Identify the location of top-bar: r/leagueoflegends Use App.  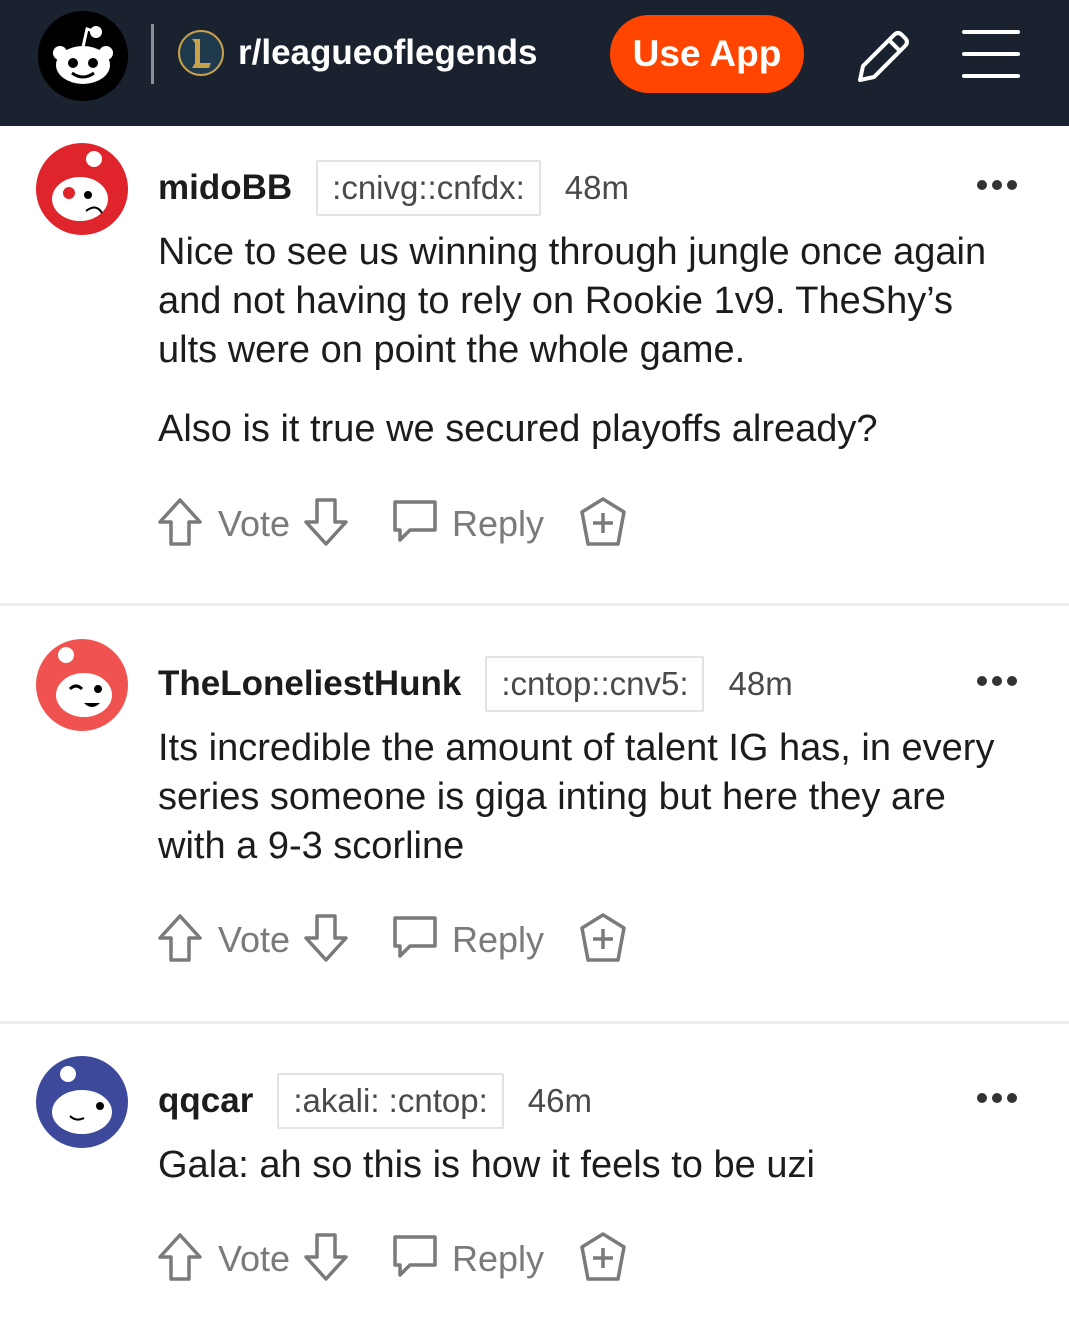
(534, 63).